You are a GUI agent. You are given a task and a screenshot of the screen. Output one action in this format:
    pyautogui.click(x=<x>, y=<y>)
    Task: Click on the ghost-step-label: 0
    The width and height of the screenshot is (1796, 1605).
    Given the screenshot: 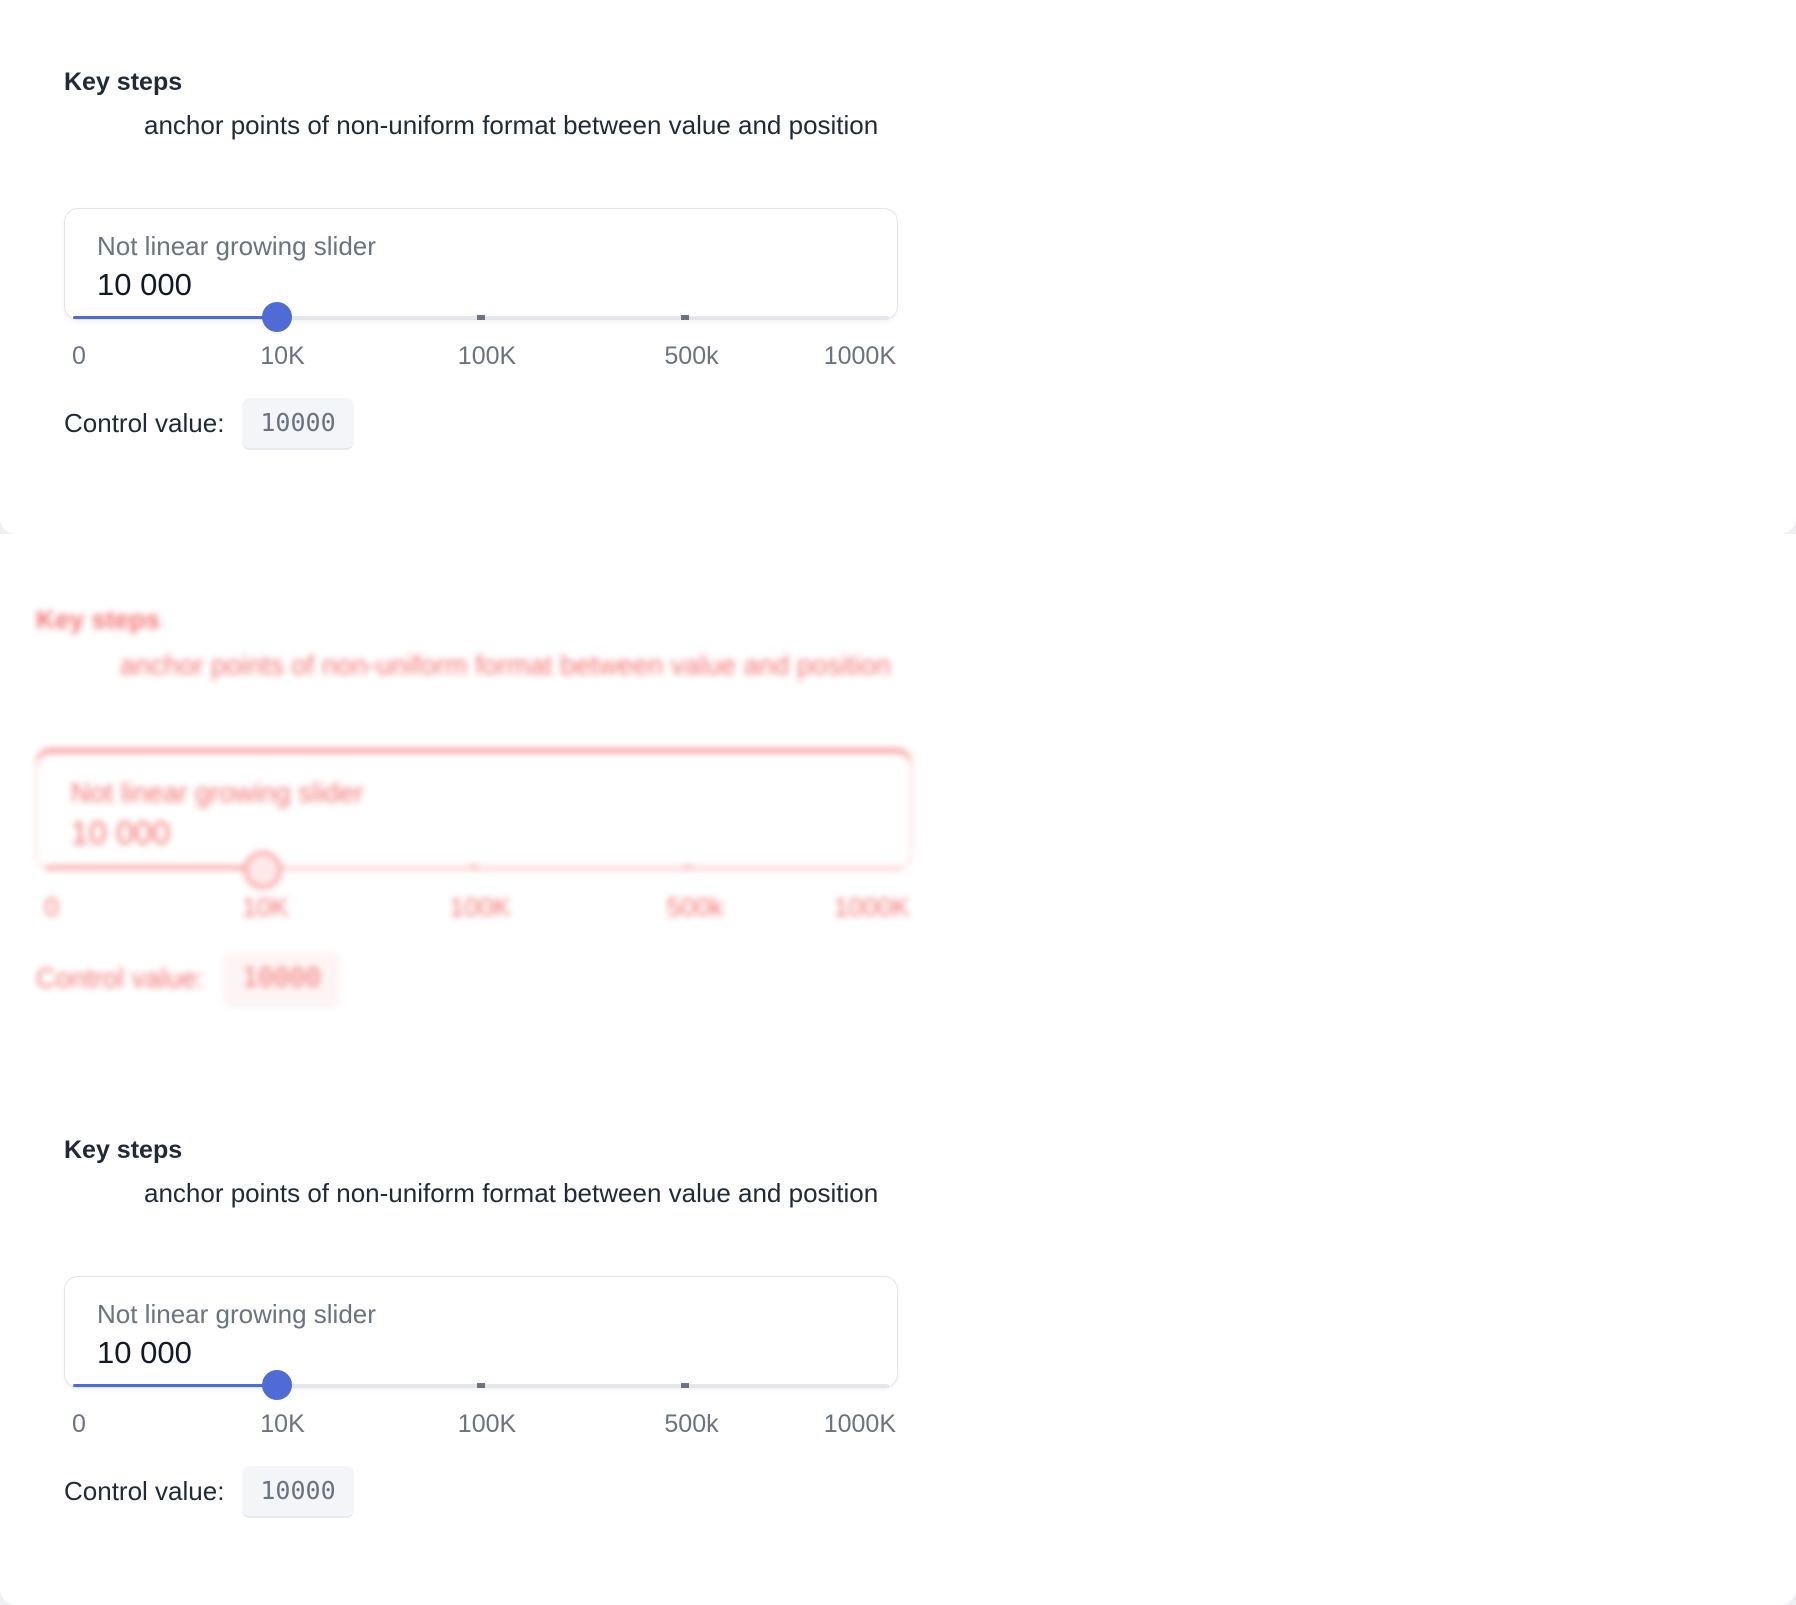 What is the action you would take?
    pyautogui.click(x=52, y=908)
    